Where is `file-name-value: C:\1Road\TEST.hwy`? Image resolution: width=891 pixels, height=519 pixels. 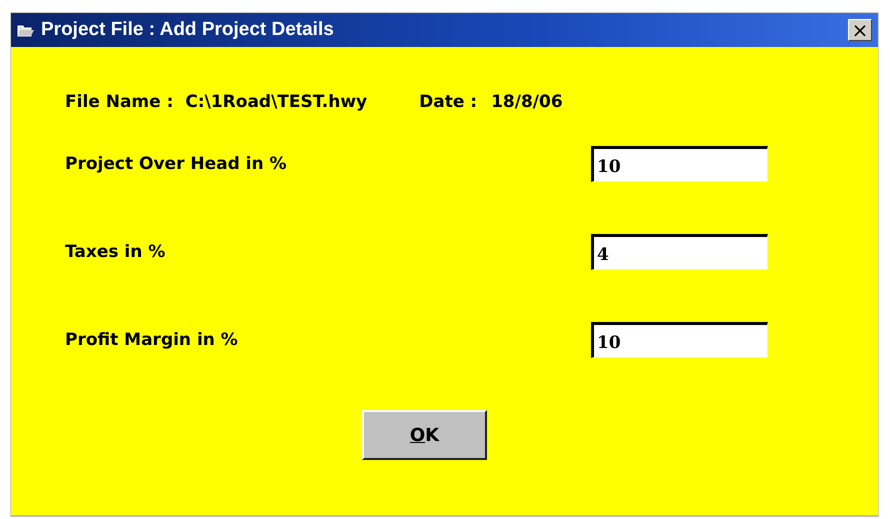
file-name-value: C:\1Road\TEST.hwy is located at coordinates (276, 102).